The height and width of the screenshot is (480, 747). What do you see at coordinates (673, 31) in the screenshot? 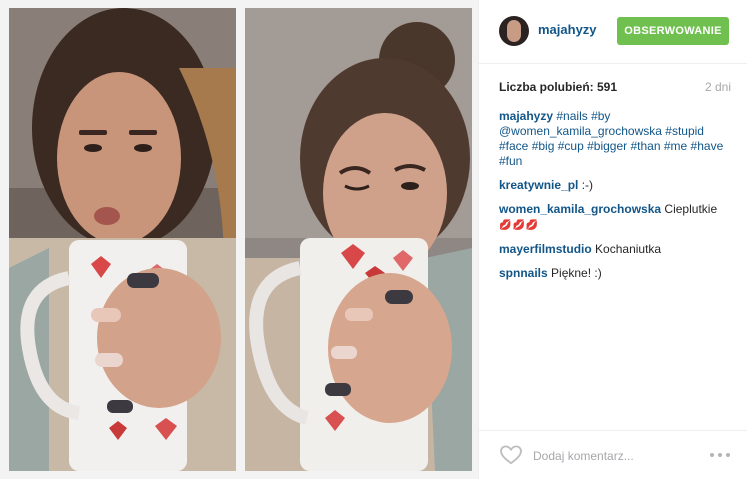
I see `follow-button: OBSERWOWANIE` at bounding box center [673, 31].